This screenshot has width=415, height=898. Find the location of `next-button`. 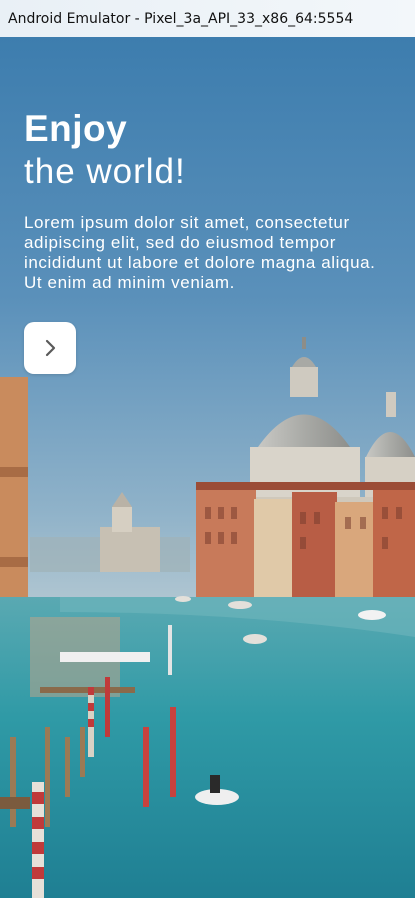

next-button is located at coordinates (50, 348).